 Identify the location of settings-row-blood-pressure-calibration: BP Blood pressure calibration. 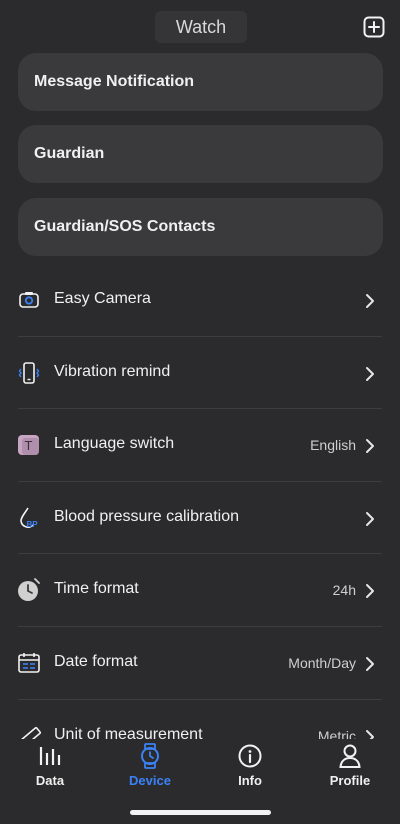
(200, 518).